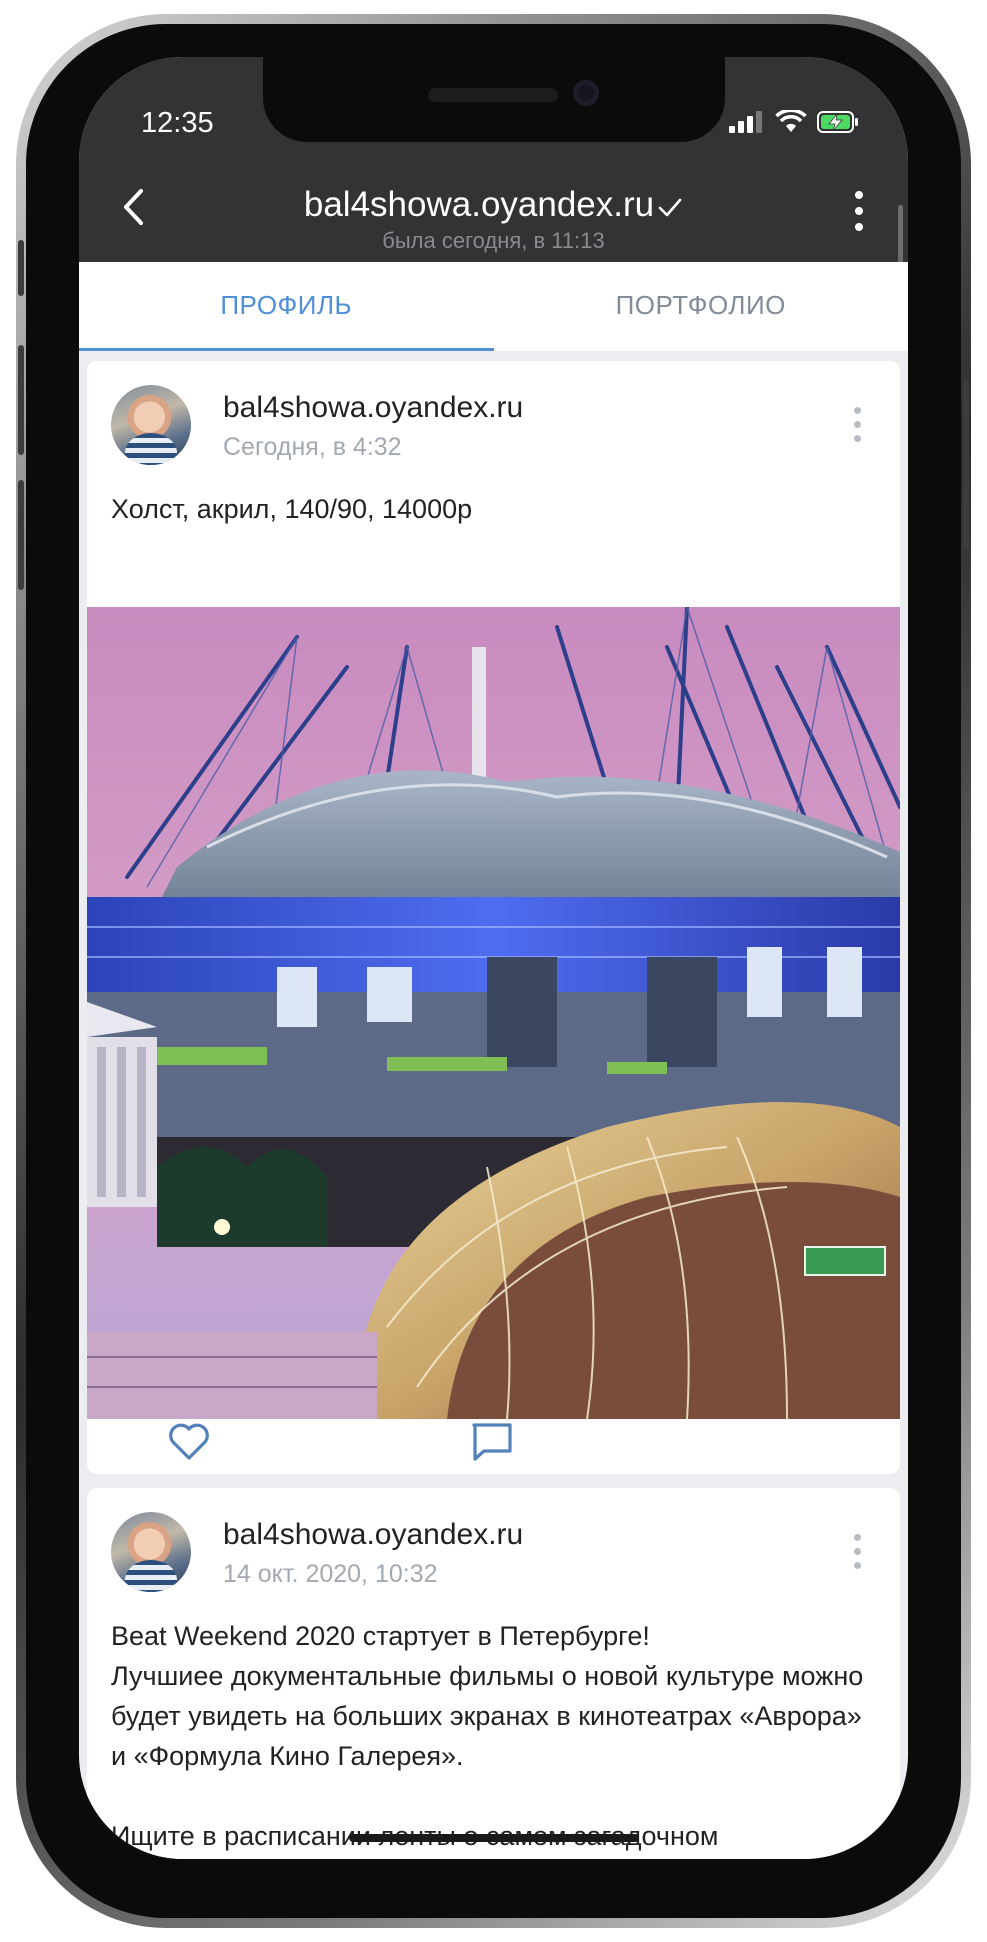  I want to click on post-time: 14 окт. 2020, 10:32, so click(330, 1574).